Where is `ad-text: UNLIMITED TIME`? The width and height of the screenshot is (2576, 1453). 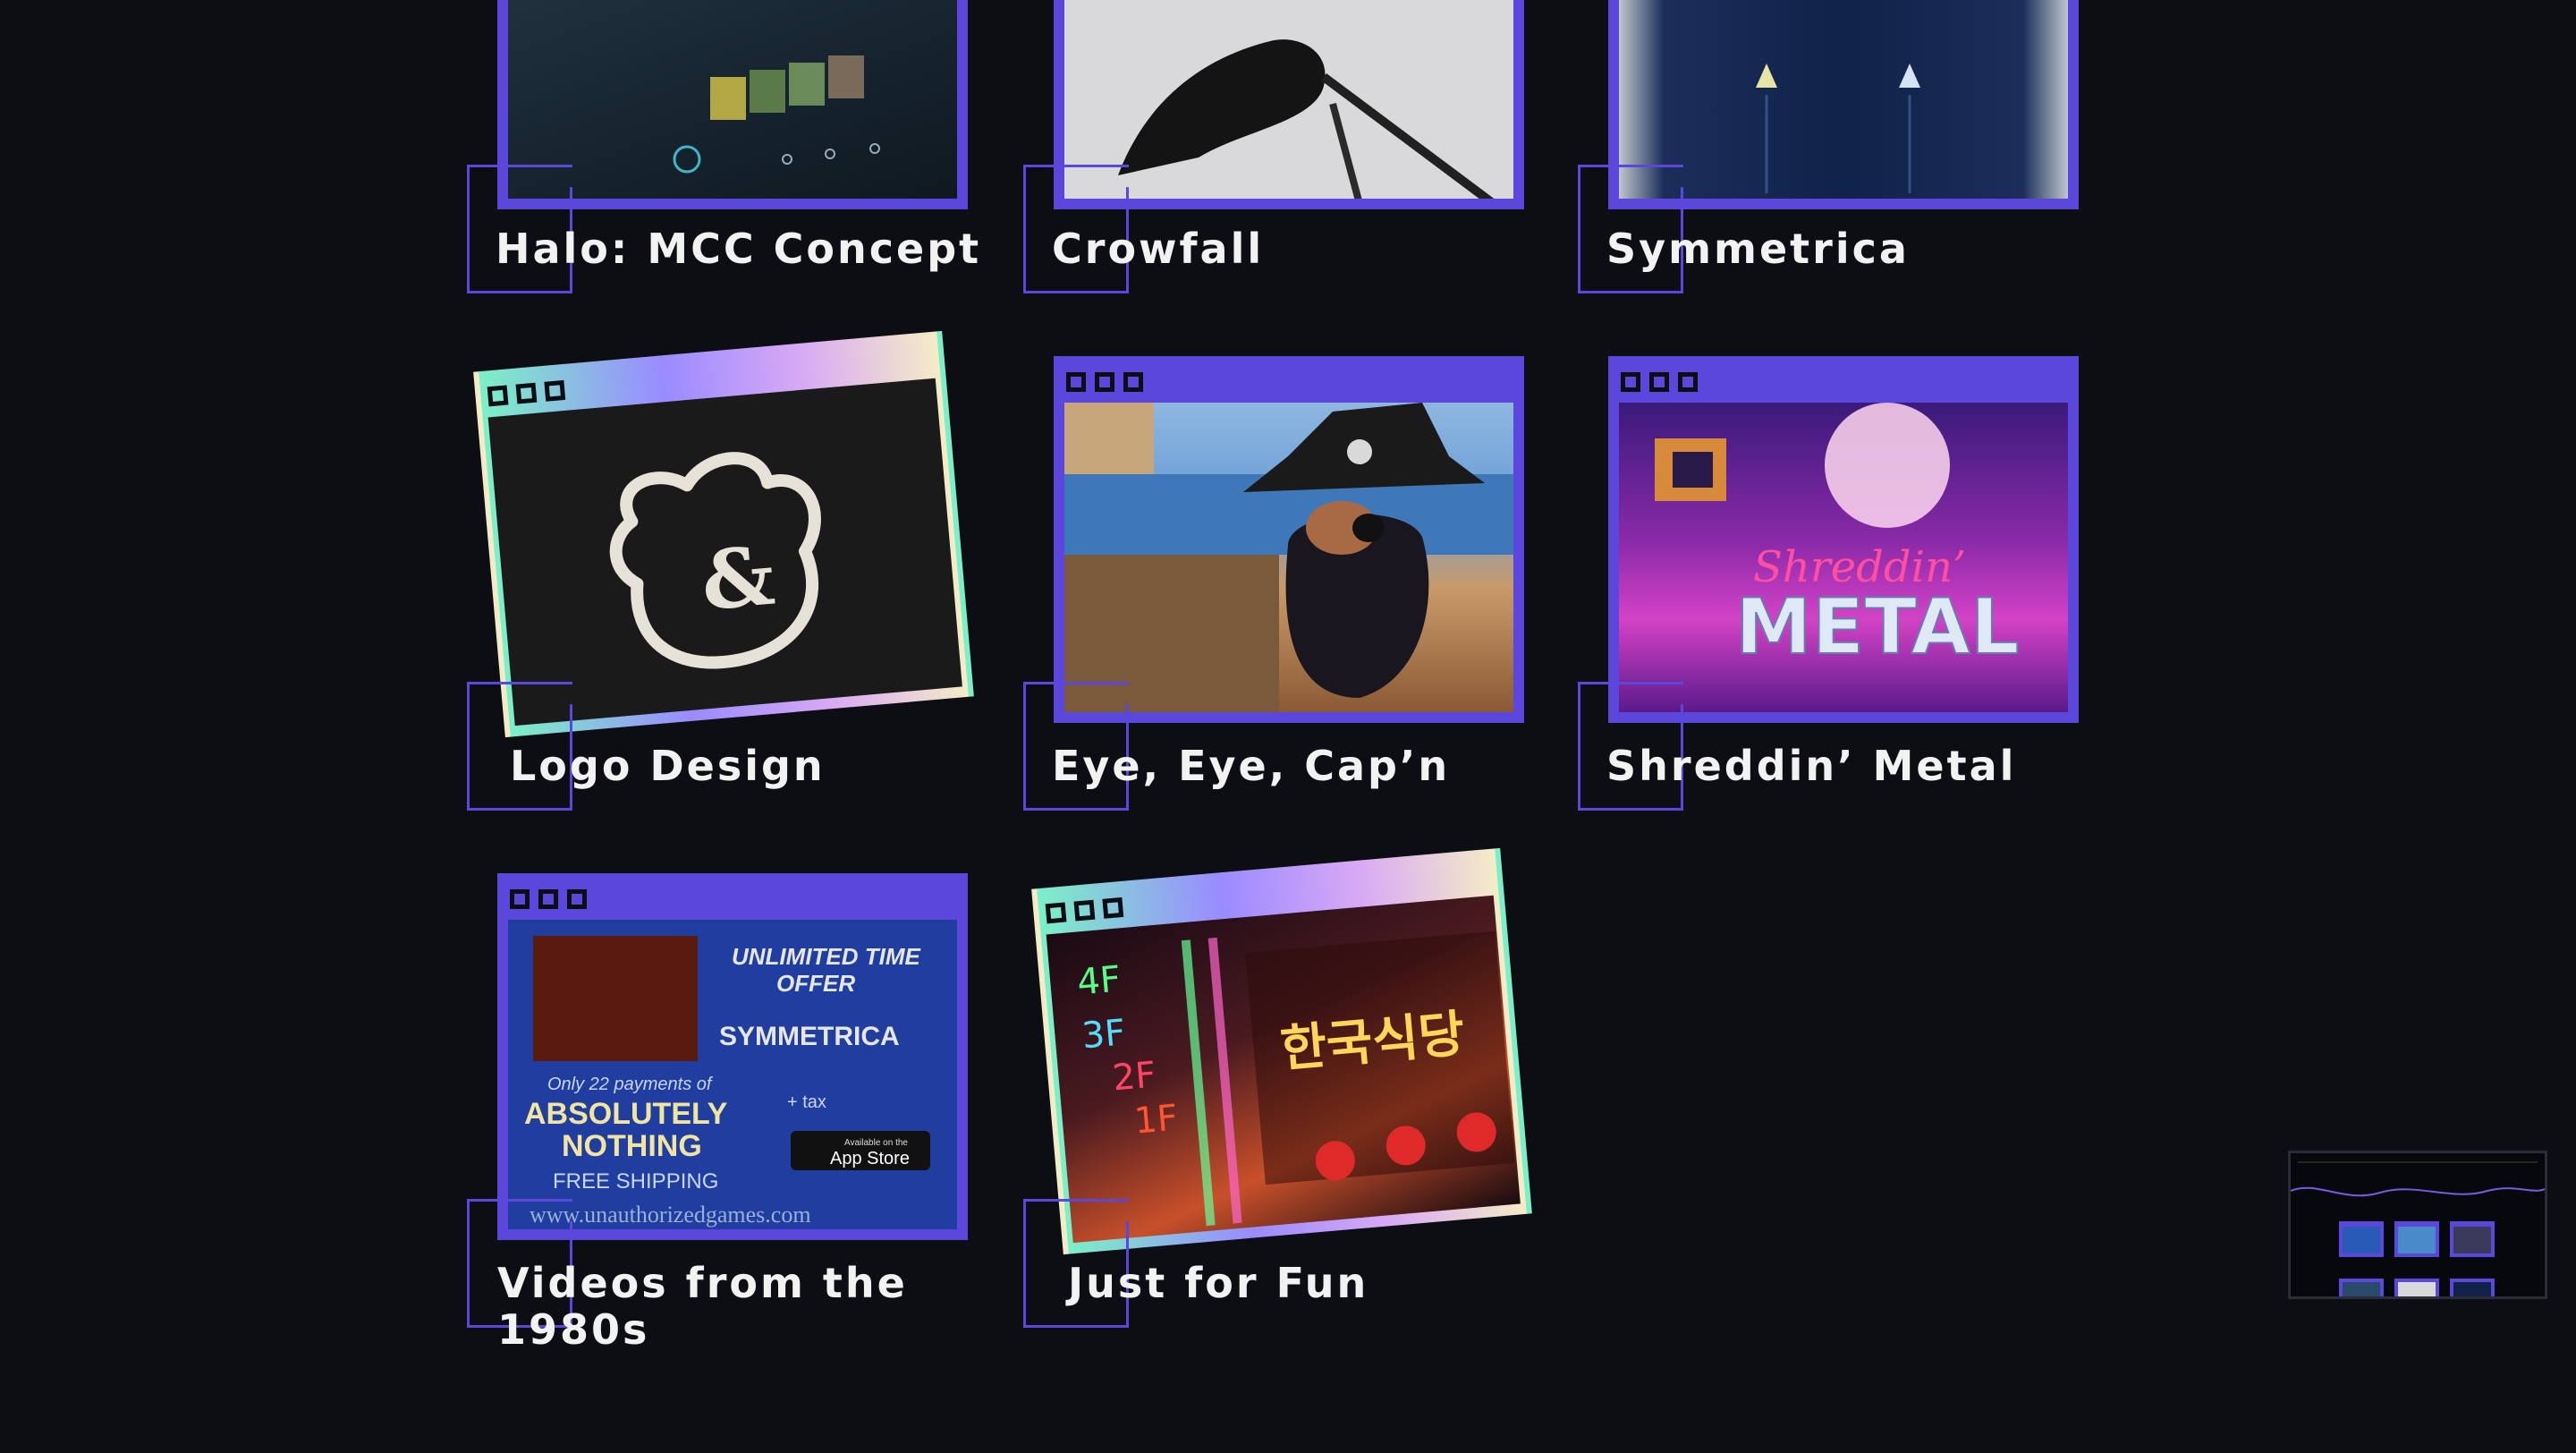 ad-text: UNLIMITED TIME is located at coordinates (826, 956).